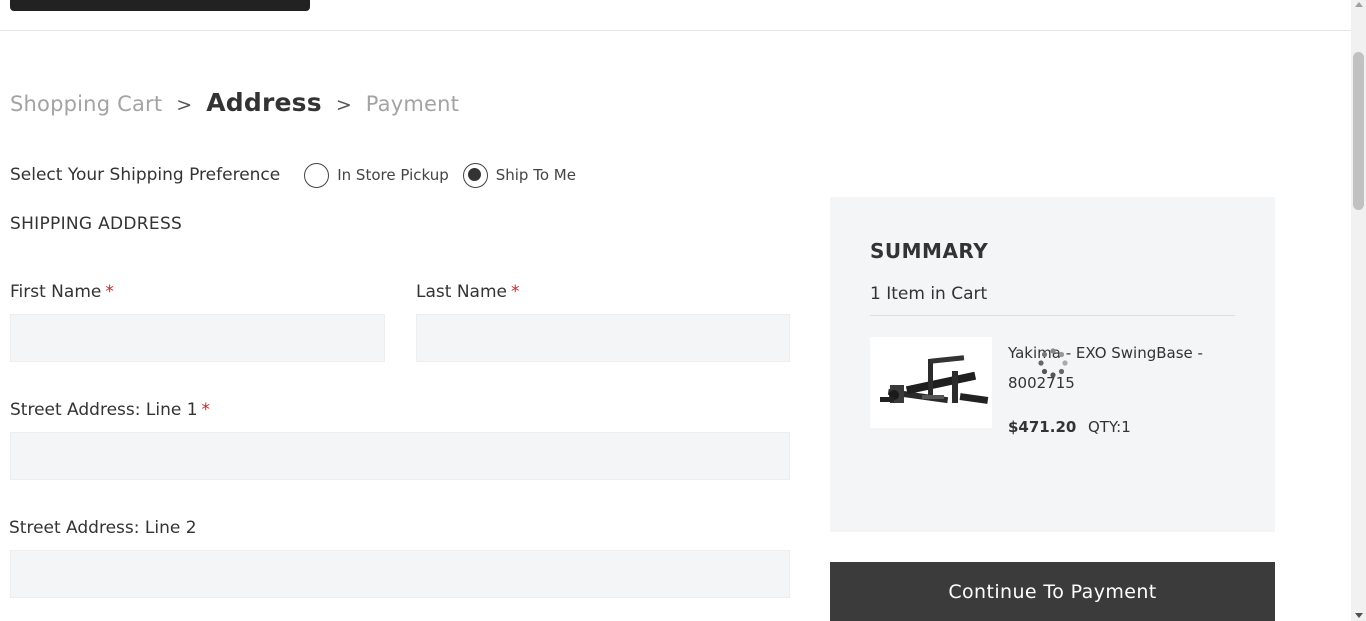  What do you see at coordinates (400, 574) in the screenshot?
I see `street-address-2-input` at bounding box center [400, 574].